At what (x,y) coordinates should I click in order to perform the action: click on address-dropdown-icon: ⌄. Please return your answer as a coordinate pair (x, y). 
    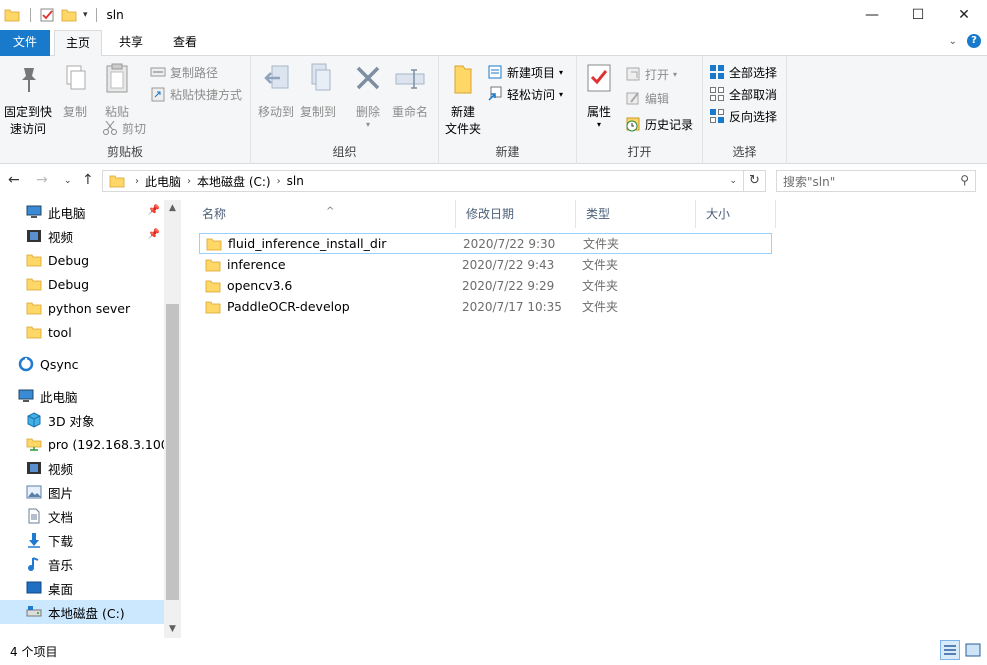
    Looking at the image, I should click on (733, 181).